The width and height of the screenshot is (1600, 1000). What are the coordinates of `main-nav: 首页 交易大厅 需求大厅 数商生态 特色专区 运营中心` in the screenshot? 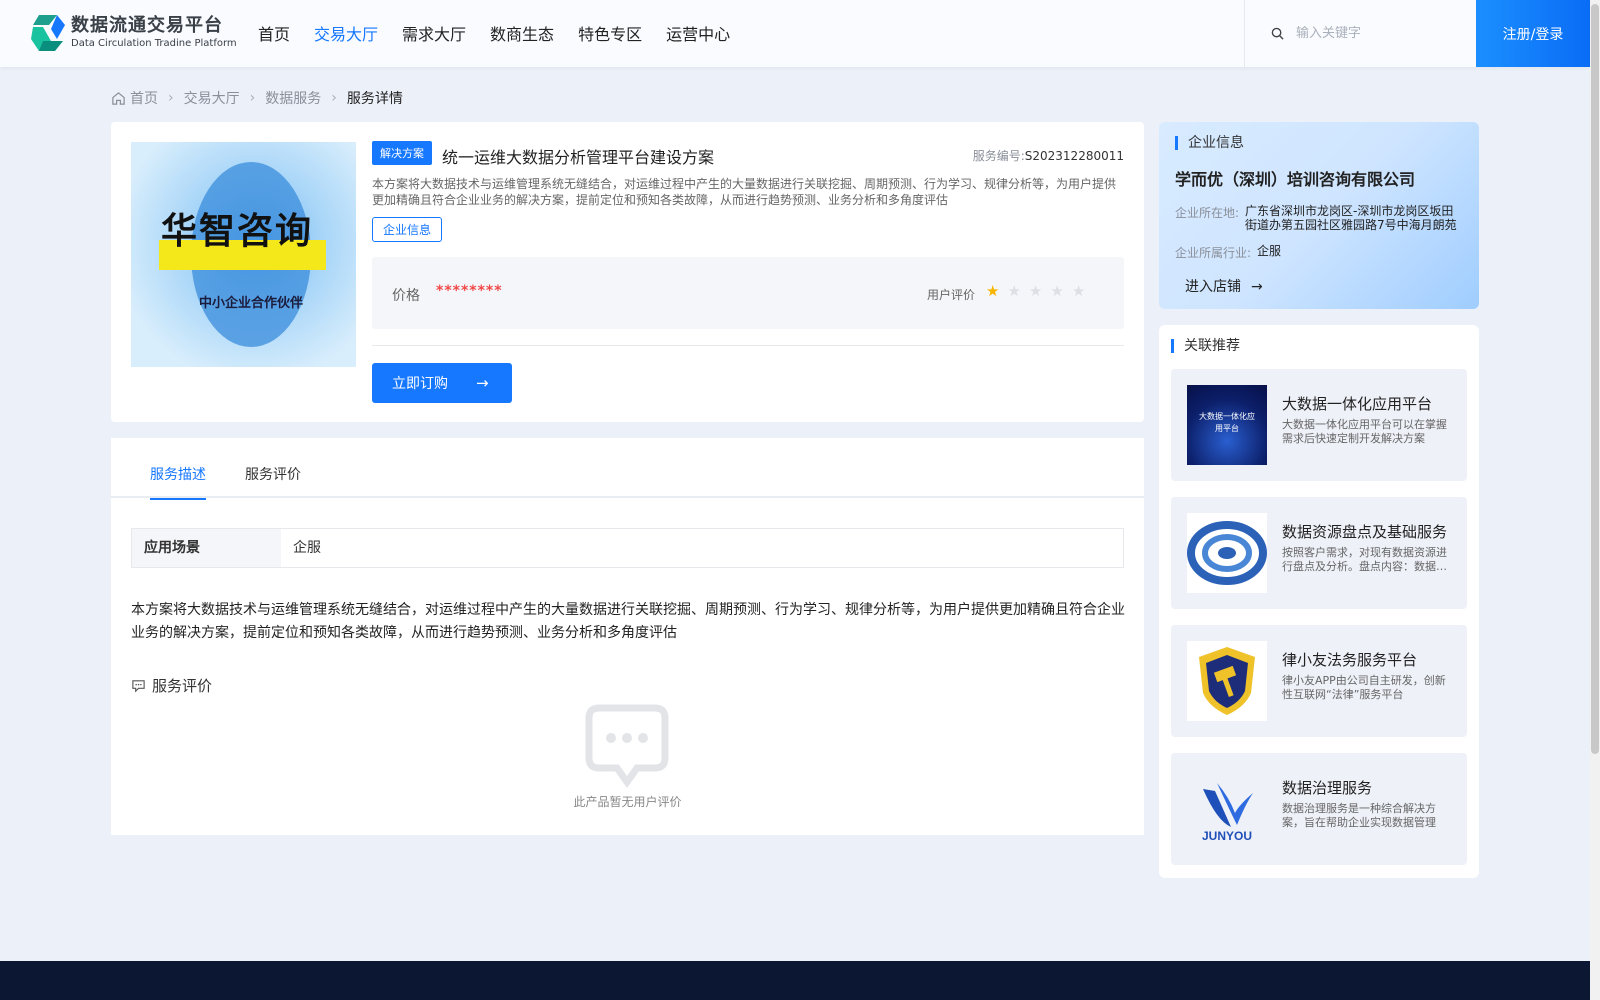 It's located at (506, 33).